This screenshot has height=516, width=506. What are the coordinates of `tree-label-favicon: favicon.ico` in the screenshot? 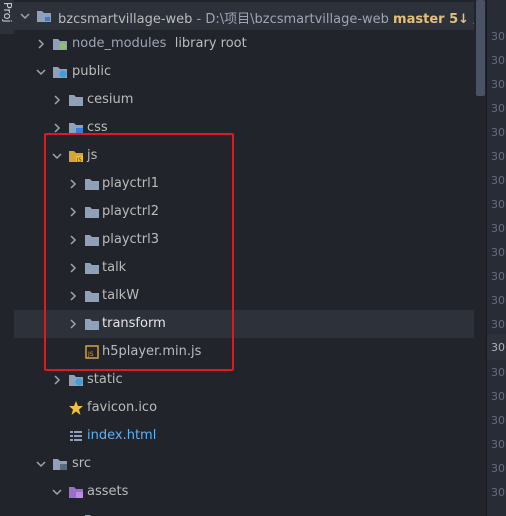 It's located at (122, 407).